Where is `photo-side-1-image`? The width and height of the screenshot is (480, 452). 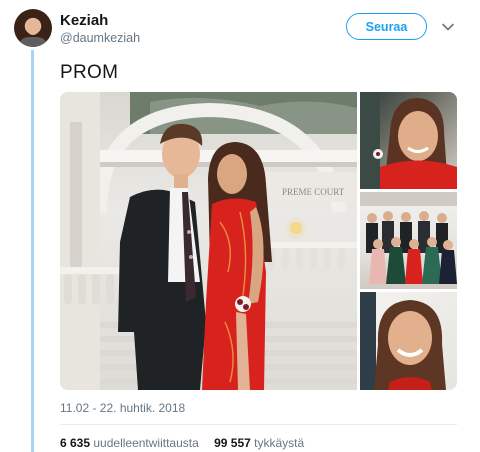
photo-side-1-image is located at coordinates (408, 140).